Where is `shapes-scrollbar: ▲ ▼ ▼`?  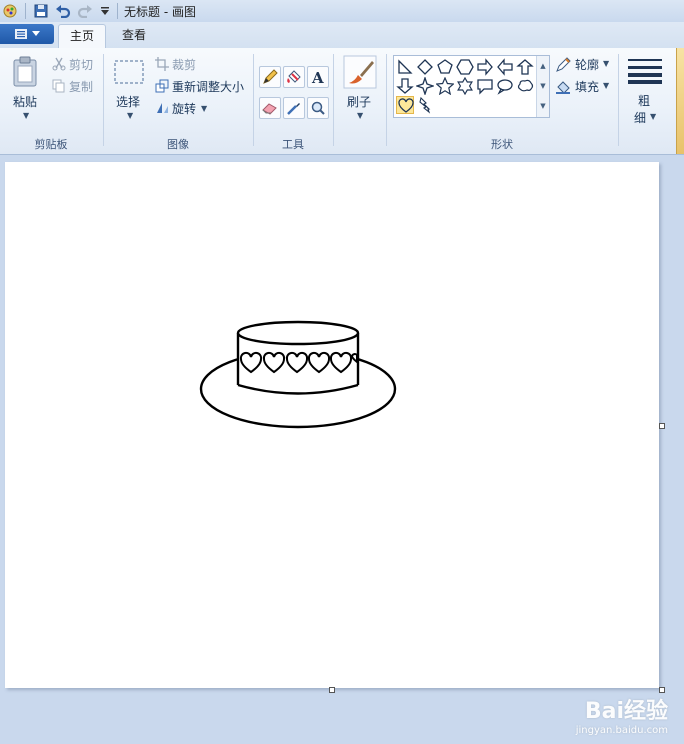 shapes-scrollbar: ▲ ▼ ▼ is located at coordinates (542, 86).